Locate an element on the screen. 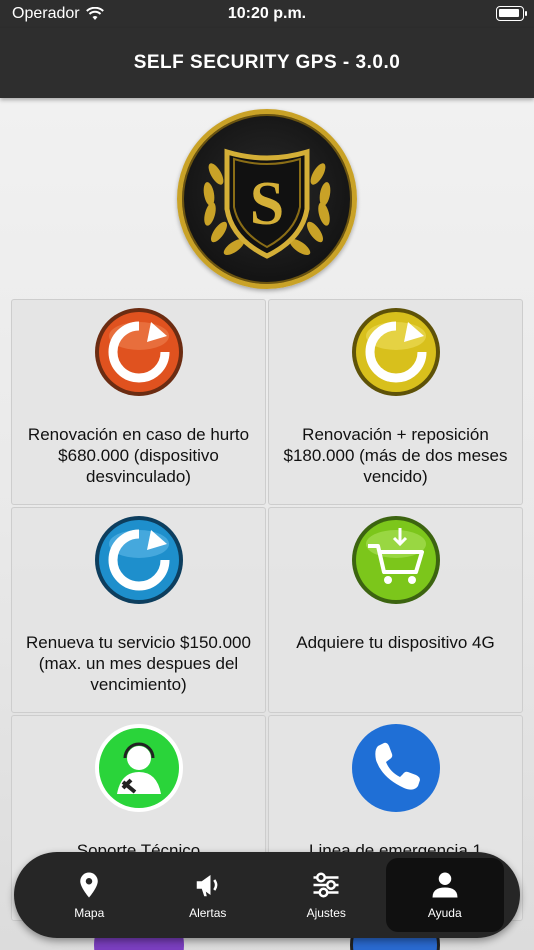 The image size is (534, 950). renew-blue-icon is located at coordinates (138, 560).